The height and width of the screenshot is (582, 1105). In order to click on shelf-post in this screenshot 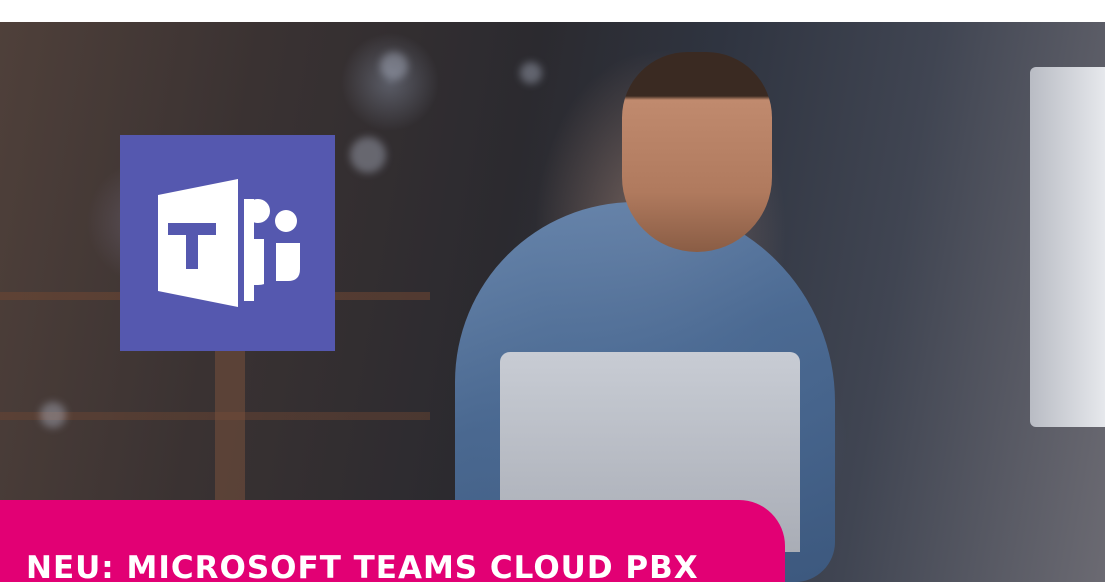, I will do `click(230, 422)`.